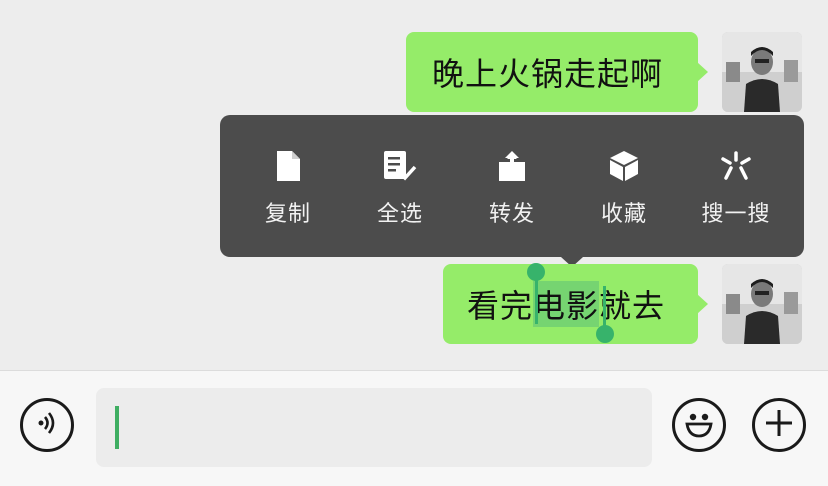  Describe the element at coordinates (605, 334) in the screenshot. I see `selection-end-handle` at that location.